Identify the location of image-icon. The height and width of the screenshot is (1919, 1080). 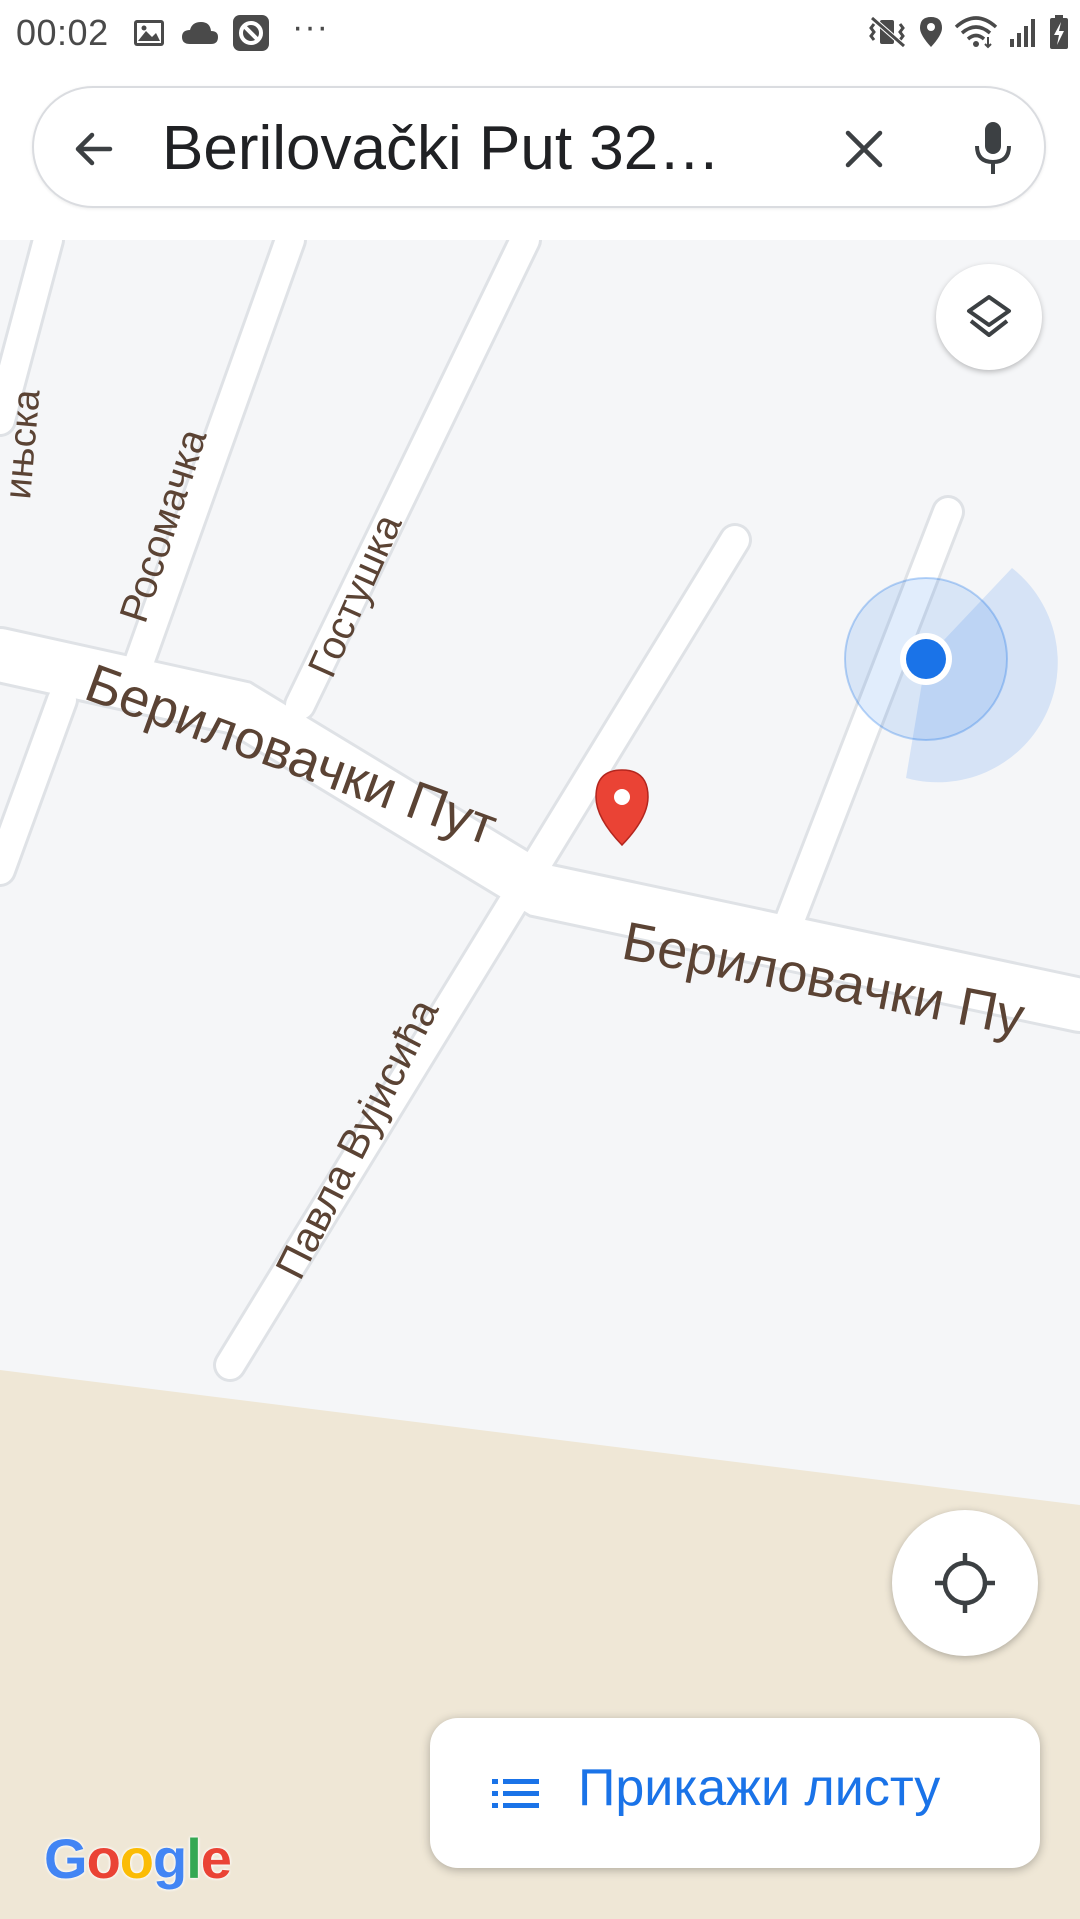
(149, 33).